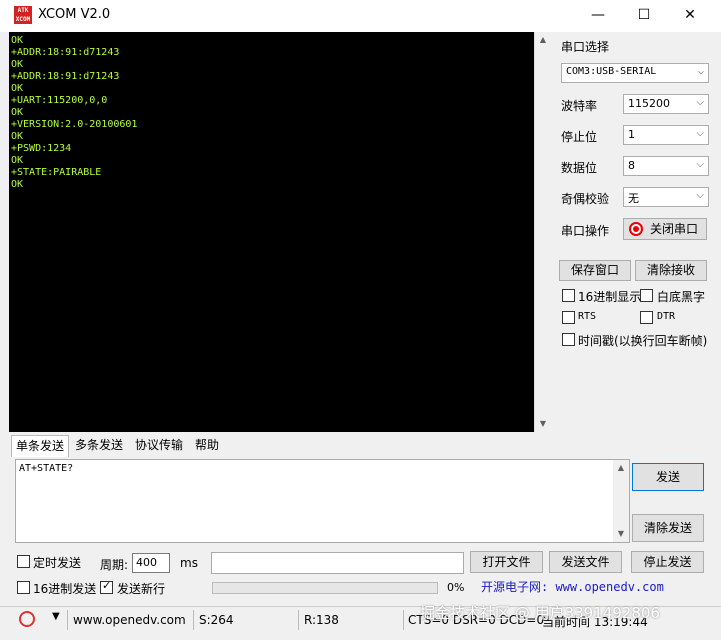 Image resolution: width=721 pixels, height=640 pixels. Describe the element at coordinates (572, 586) in the screenshot. I see `site-banner-link: 开源电子网: www.openedv.com` at that location.